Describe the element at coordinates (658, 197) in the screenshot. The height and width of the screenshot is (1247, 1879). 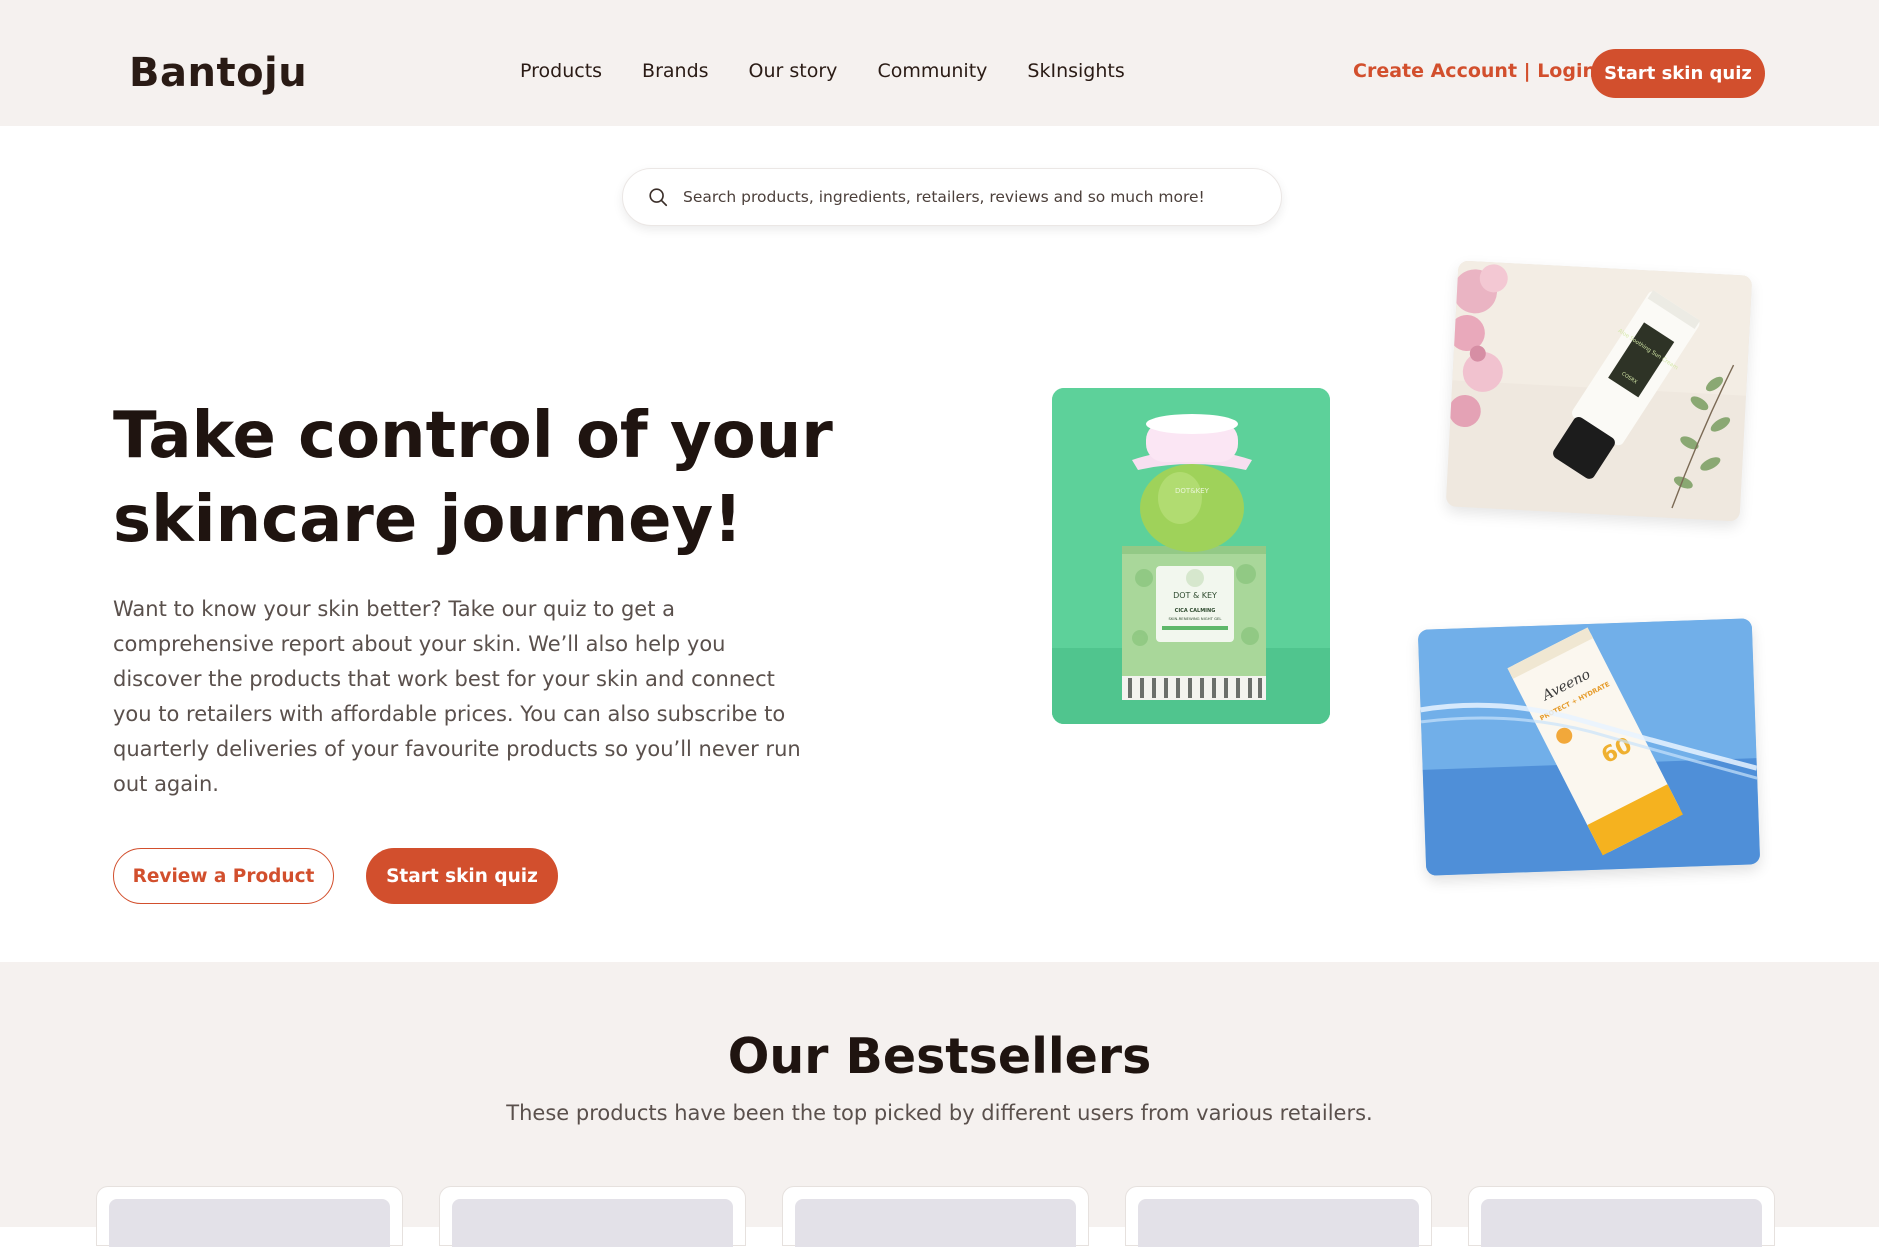
I see `search-icon` at that location.